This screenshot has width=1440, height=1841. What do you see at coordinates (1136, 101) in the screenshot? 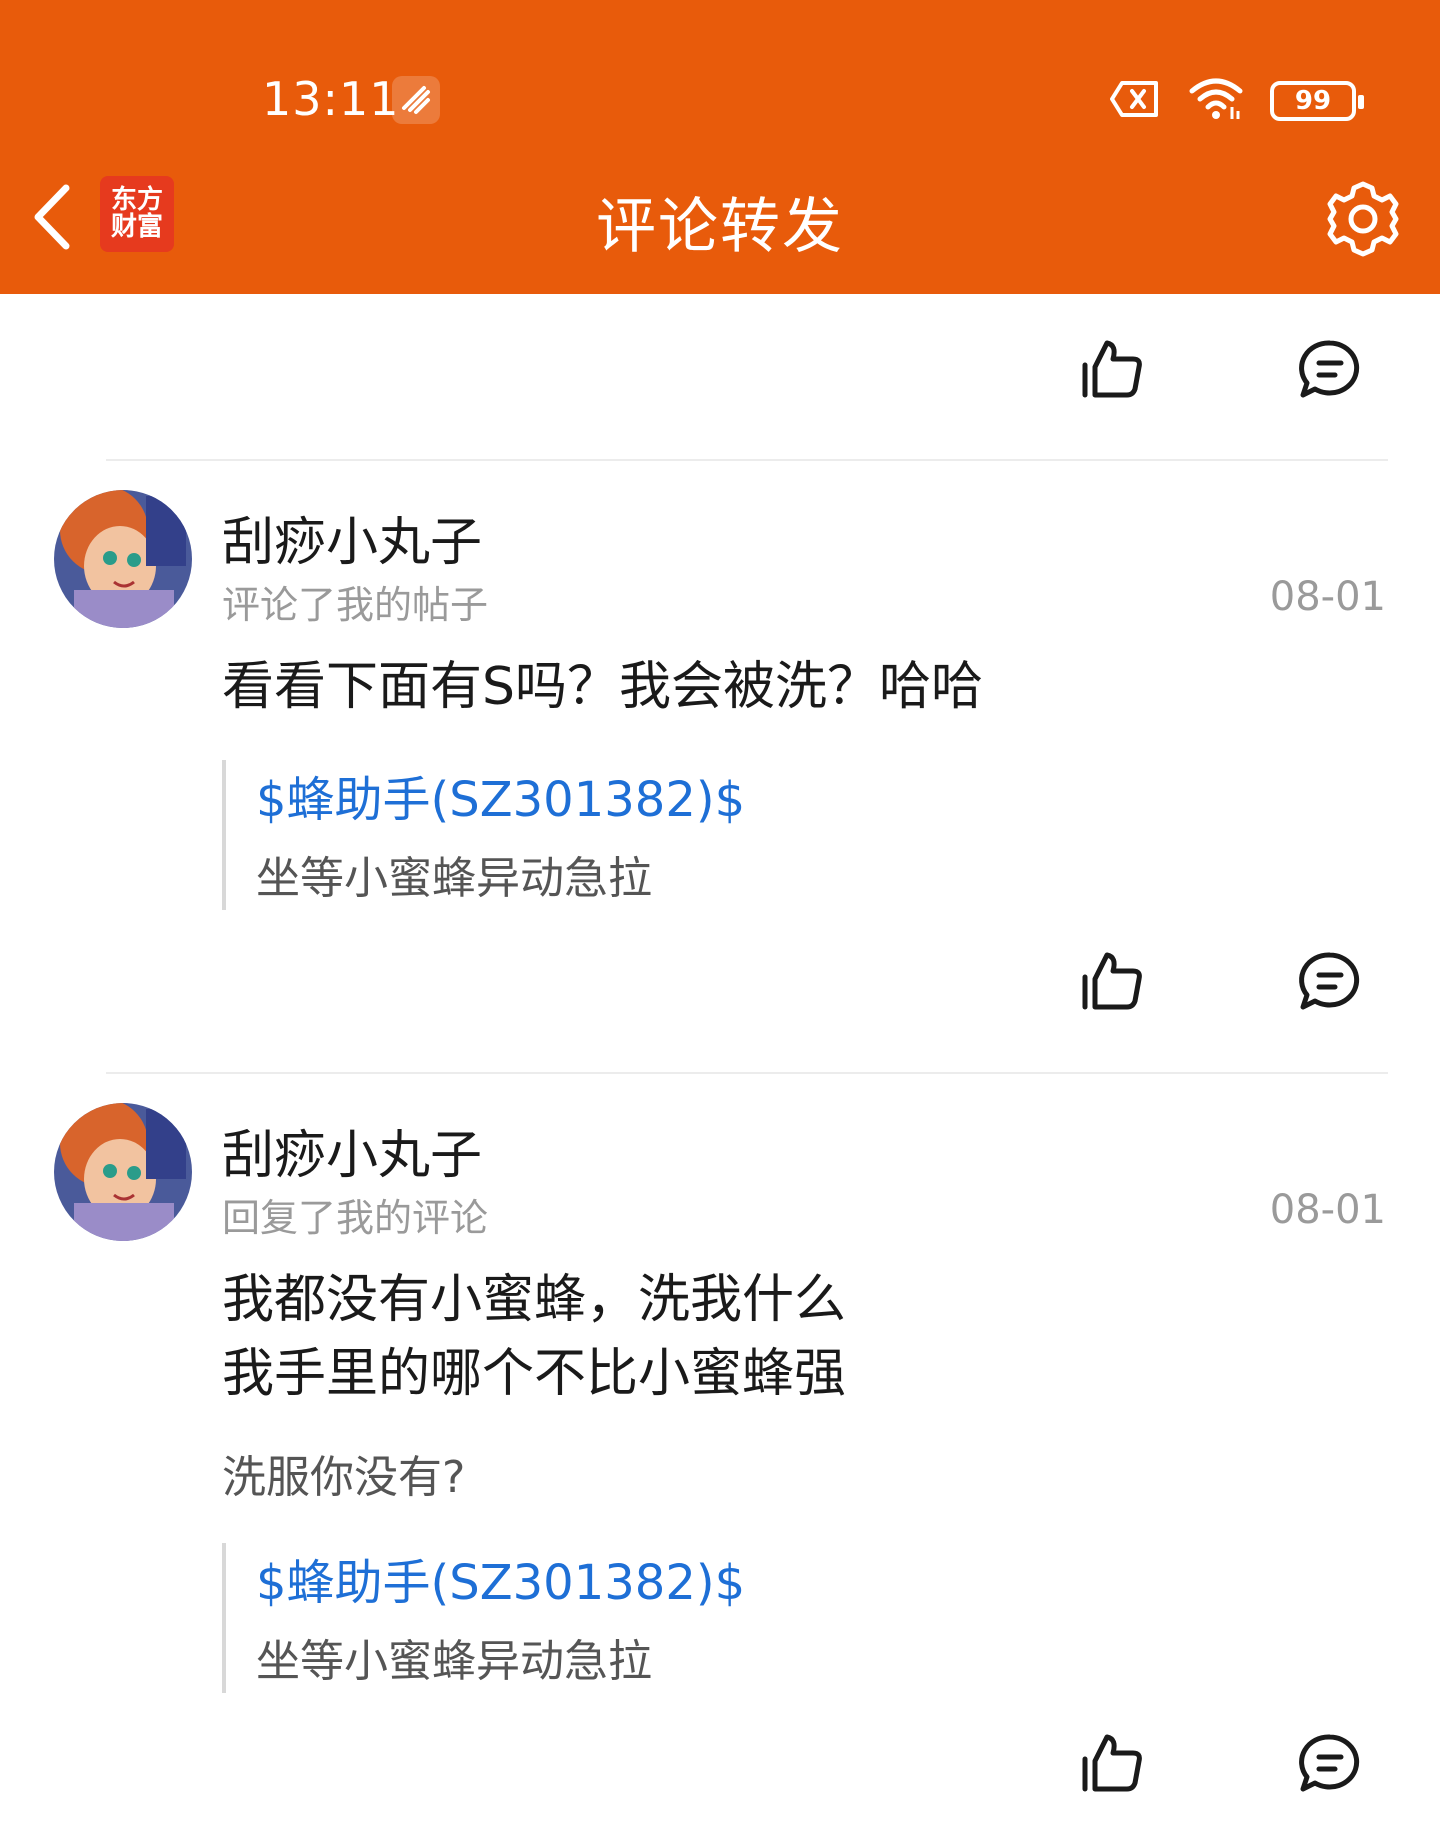
I see `sim-card-error-icon` at bounding box center [1136, 101].